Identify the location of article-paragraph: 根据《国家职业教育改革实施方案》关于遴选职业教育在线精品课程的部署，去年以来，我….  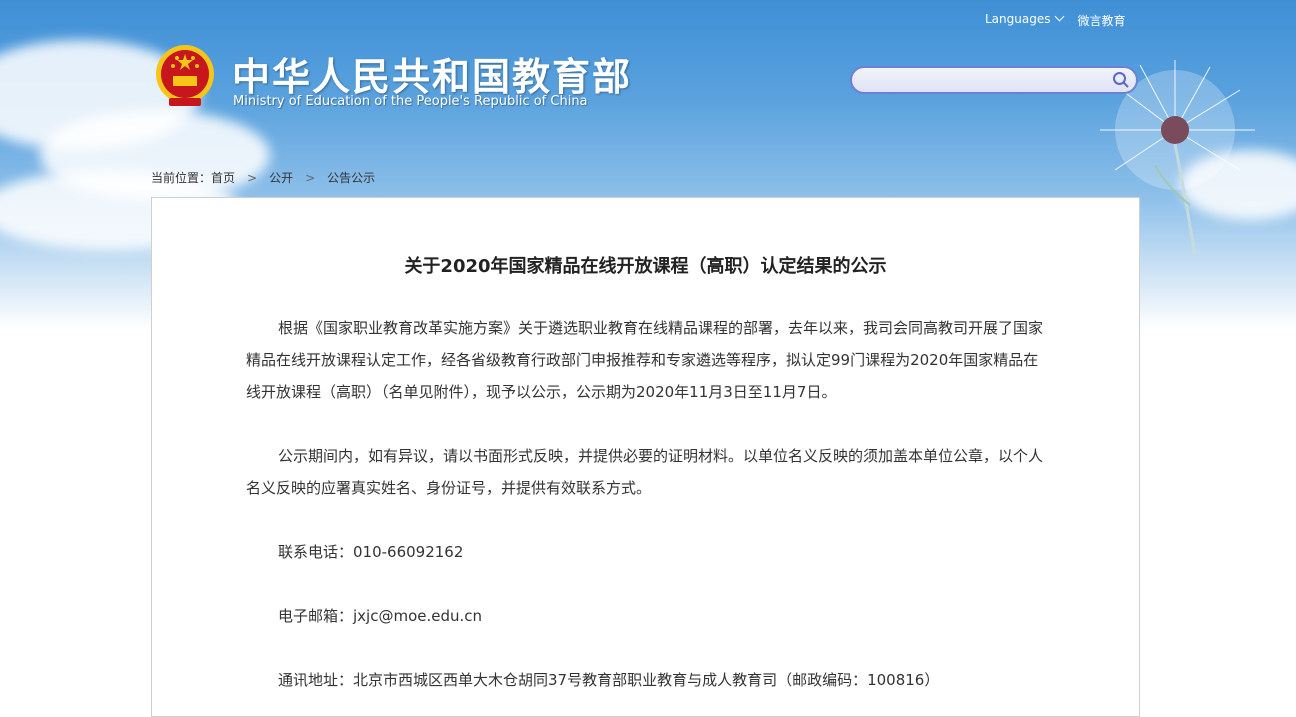
(645, 360).